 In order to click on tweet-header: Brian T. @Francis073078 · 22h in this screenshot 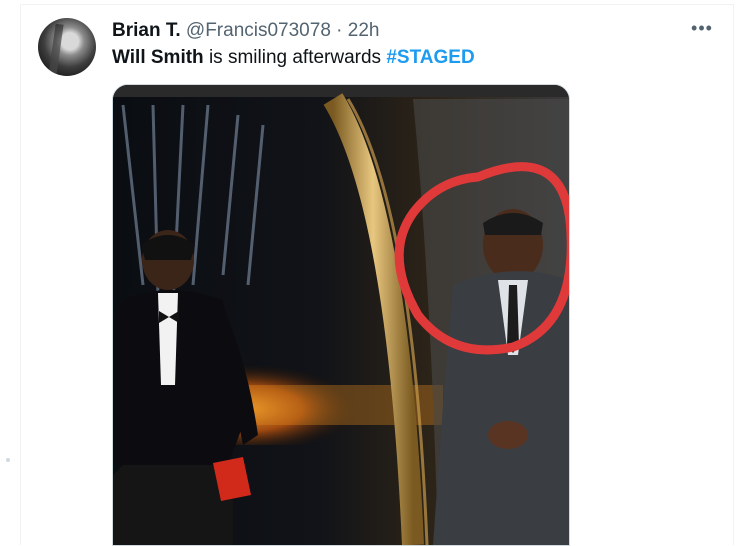, I will do `click(245, 31)`.